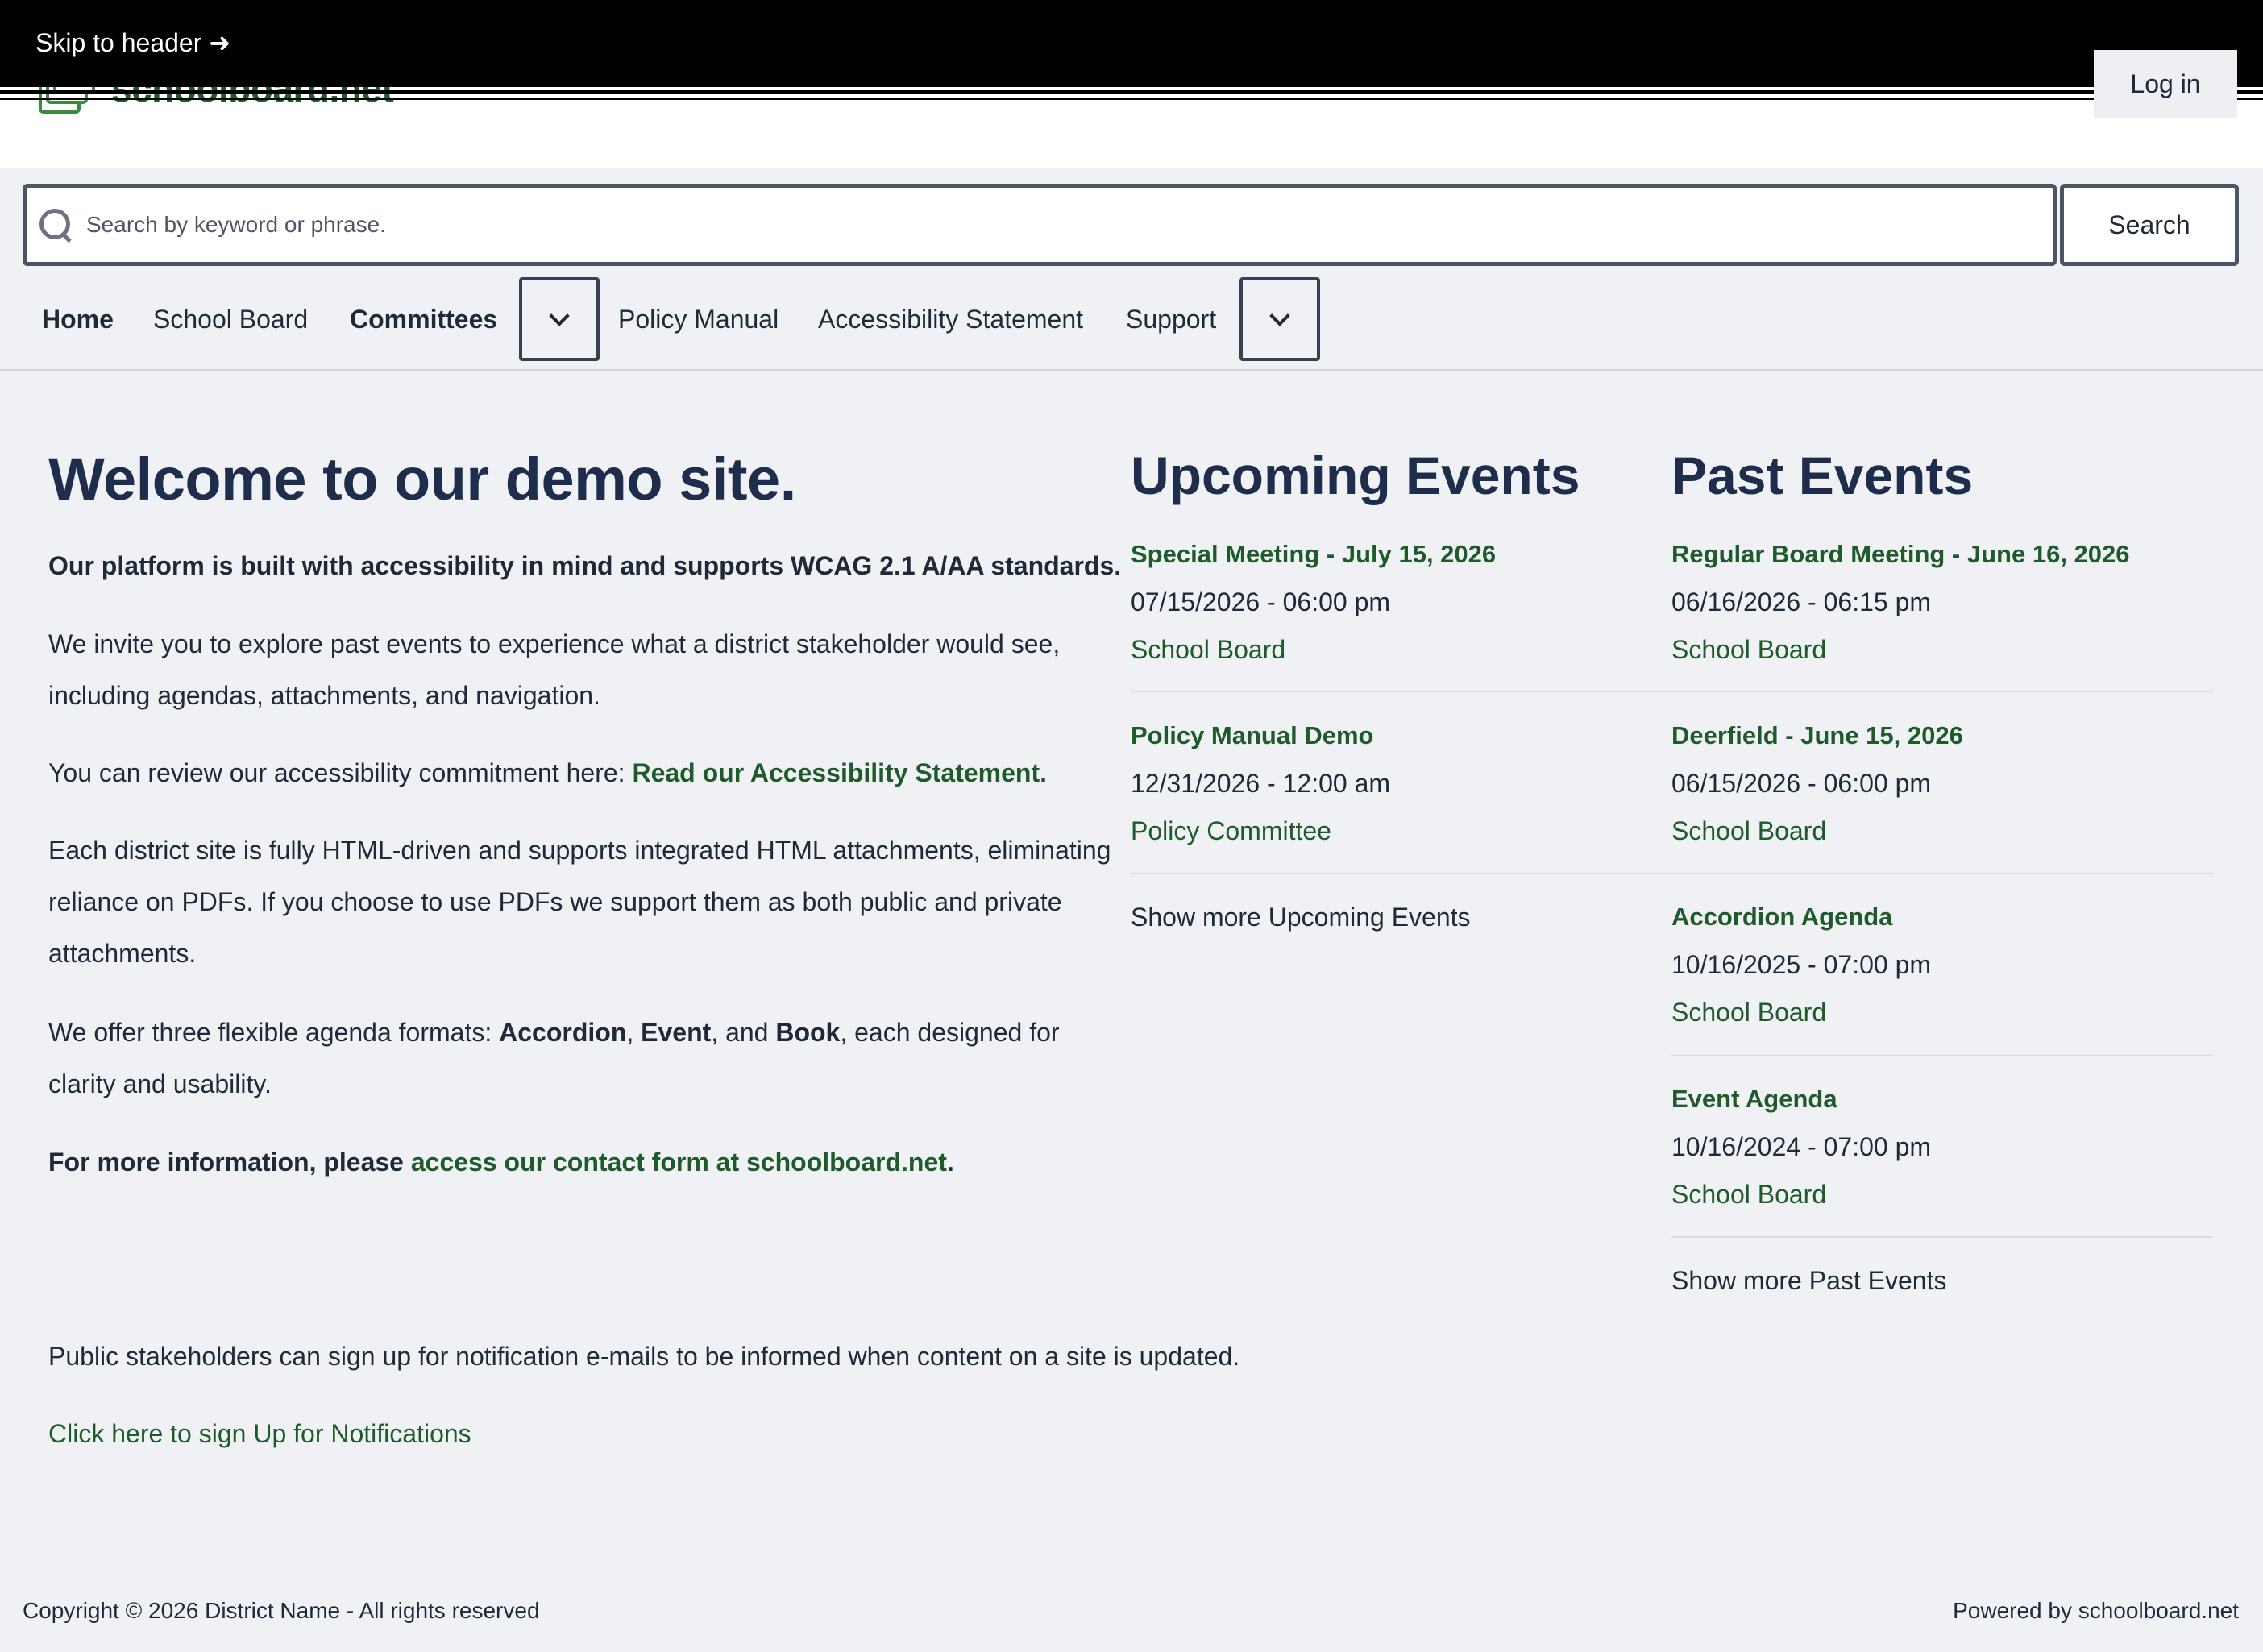 The height and width of the screenshot is (1652, 2263). Describe the element at coordinates (676, 1032) in the screenshot. I see `format-event: Event` at that location.